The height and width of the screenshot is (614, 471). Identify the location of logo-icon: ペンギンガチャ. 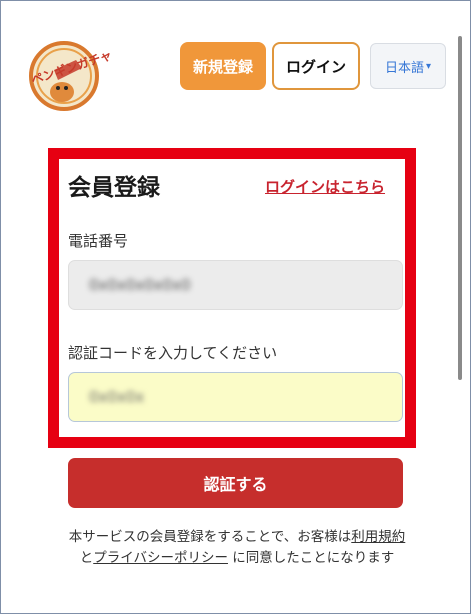
(71, 76).